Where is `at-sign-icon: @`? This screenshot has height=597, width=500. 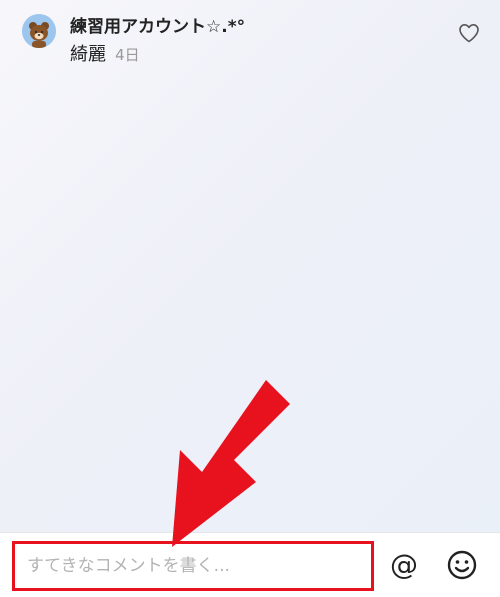
at-sign-icon: @ is located at coordinates (404, 564).